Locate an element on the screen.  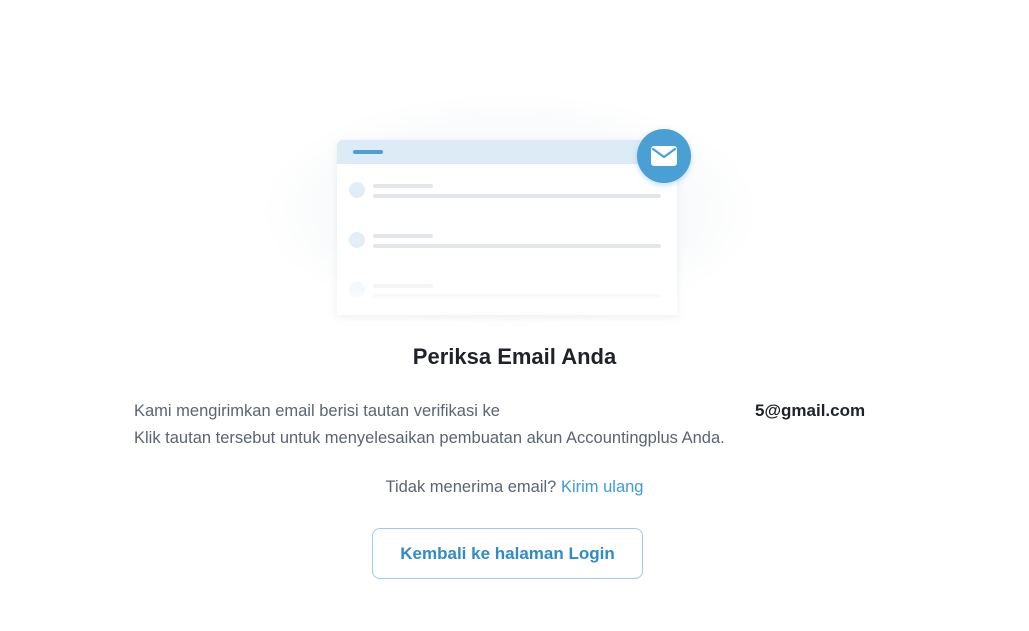
envelope-icon-glyph is located at coordinates (664, 156).